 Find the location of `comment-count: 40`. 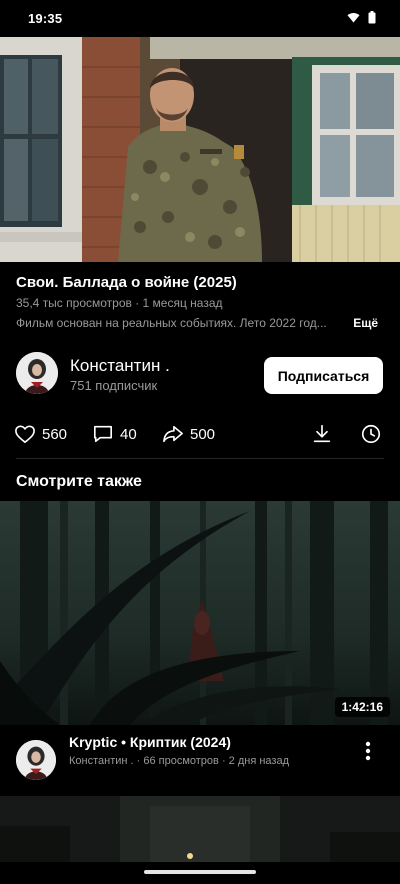

comment-count: 40 is located at coordinates (128, 434).